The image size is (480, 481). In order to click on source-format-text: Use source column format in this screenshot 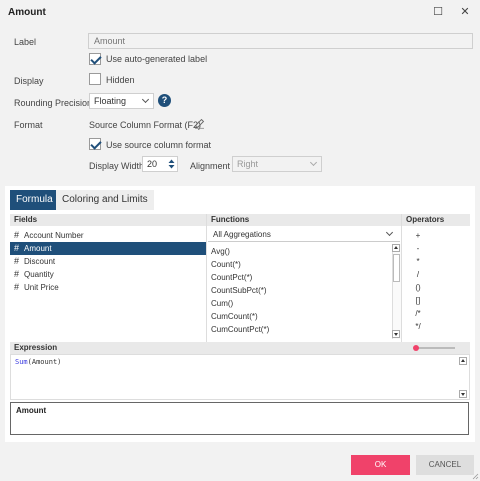, I will do `click(159, 145)`.